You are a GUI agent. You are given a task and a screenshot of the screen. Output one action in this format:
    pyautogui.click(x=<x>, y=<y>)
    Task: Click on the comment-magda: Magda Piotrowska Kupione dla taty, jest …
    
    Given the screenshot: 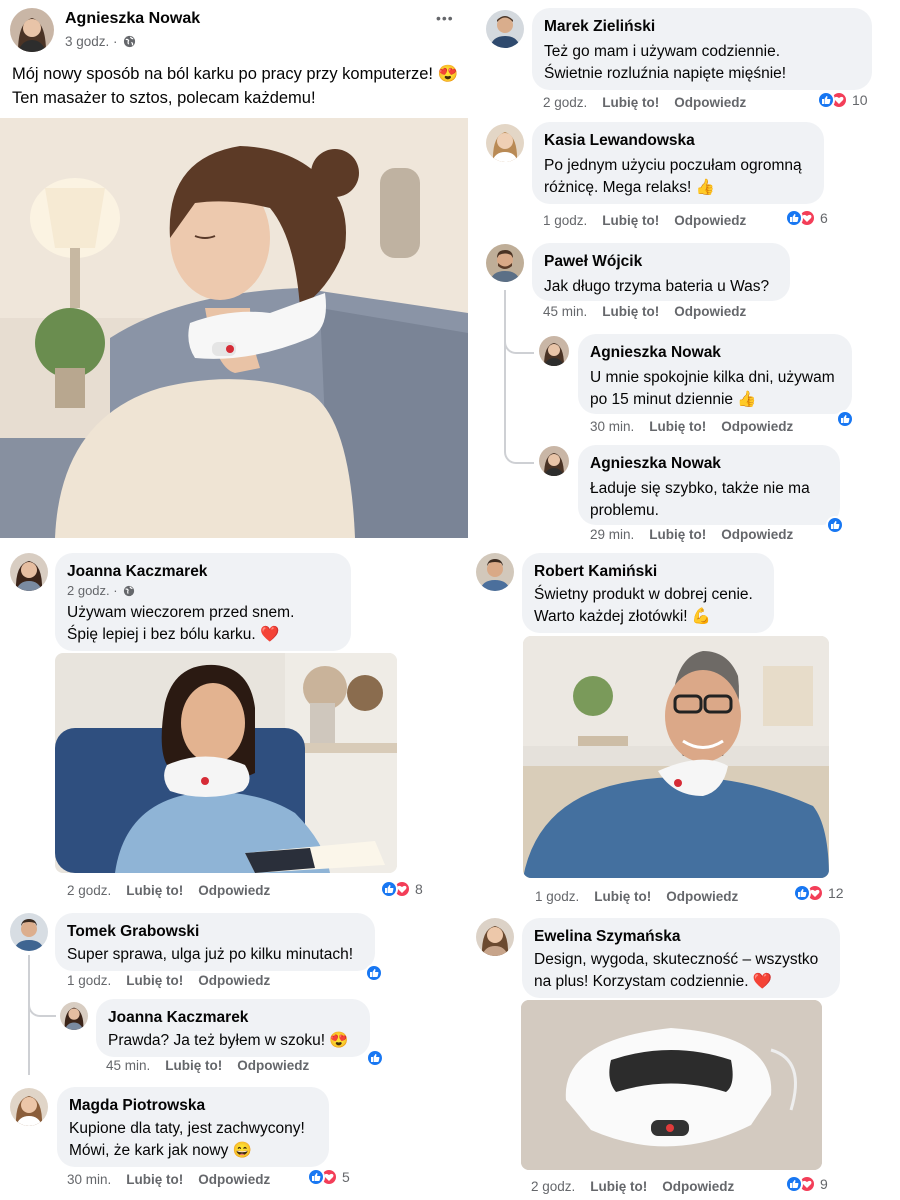 What is the action you would take?
    pyautogui.click(x=193, y=1127)
    